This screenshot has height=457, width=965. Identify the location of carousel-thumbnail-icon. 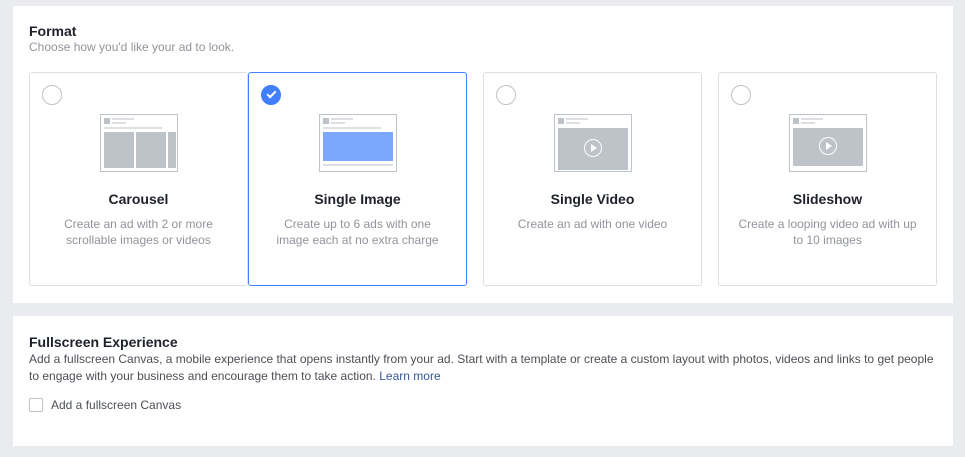
(138, 143).